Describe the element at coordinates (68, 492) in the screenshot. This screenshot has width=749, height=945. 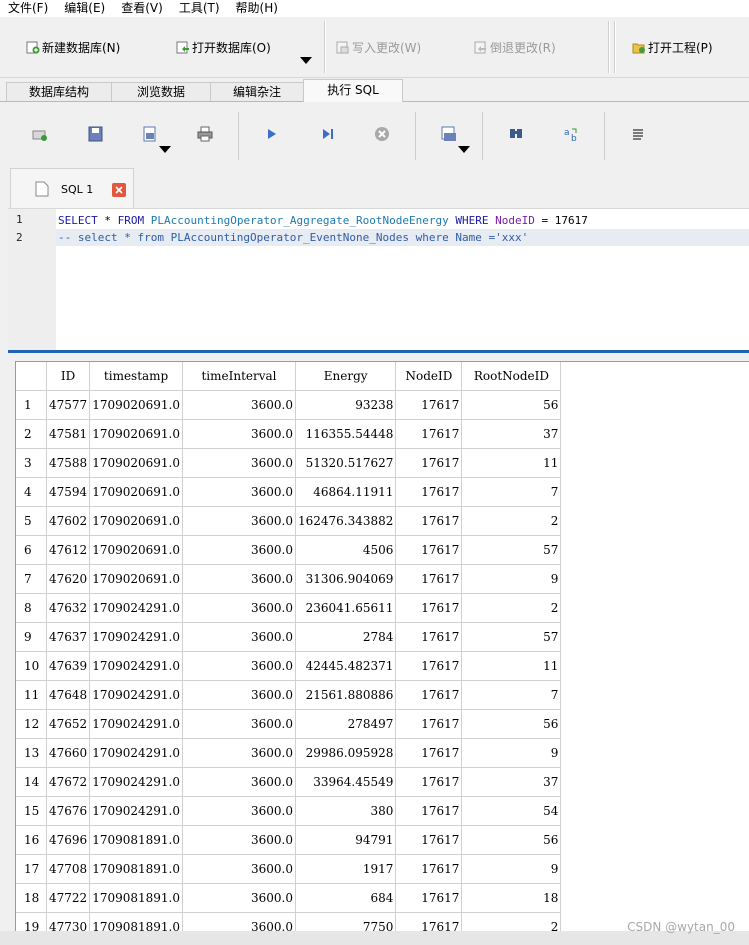
I see `table-cell: 47594` at that location.